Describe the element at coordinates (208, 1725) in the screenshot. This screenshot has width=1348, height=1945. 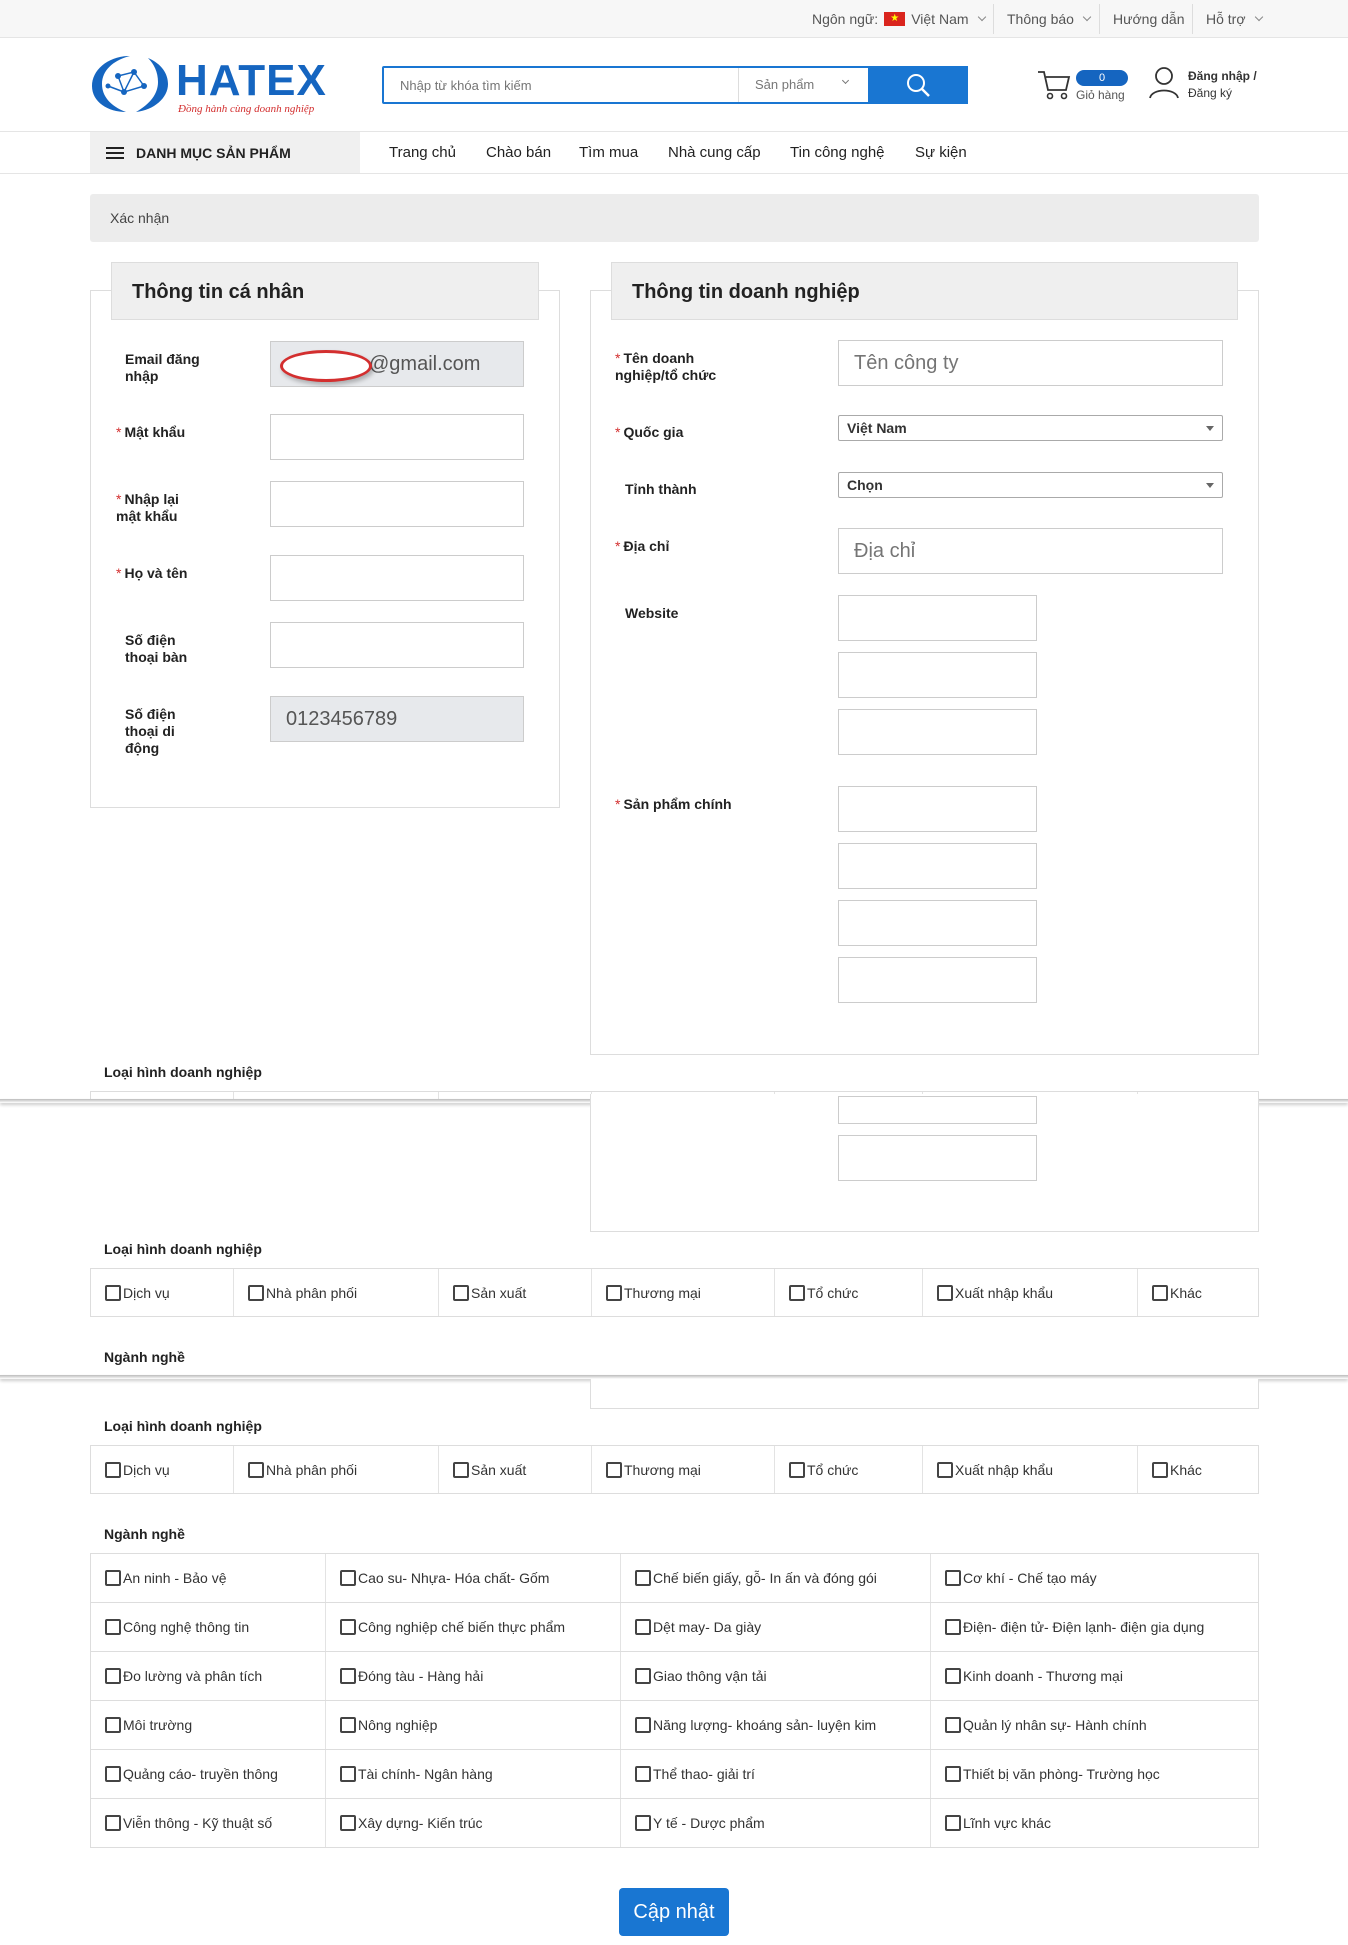
I see `industry-option: Môi trường` at that location.